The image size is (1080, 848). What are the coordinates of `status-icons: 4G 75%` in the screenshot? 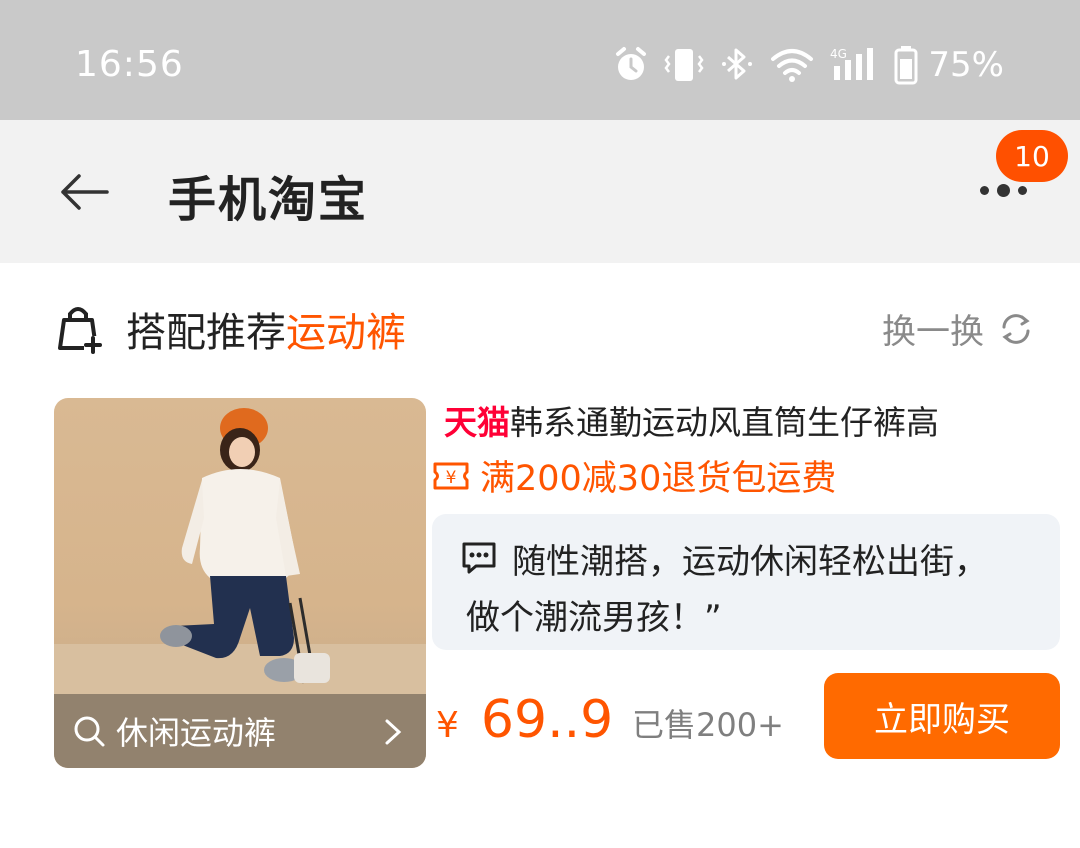 It's located at (809, 65).